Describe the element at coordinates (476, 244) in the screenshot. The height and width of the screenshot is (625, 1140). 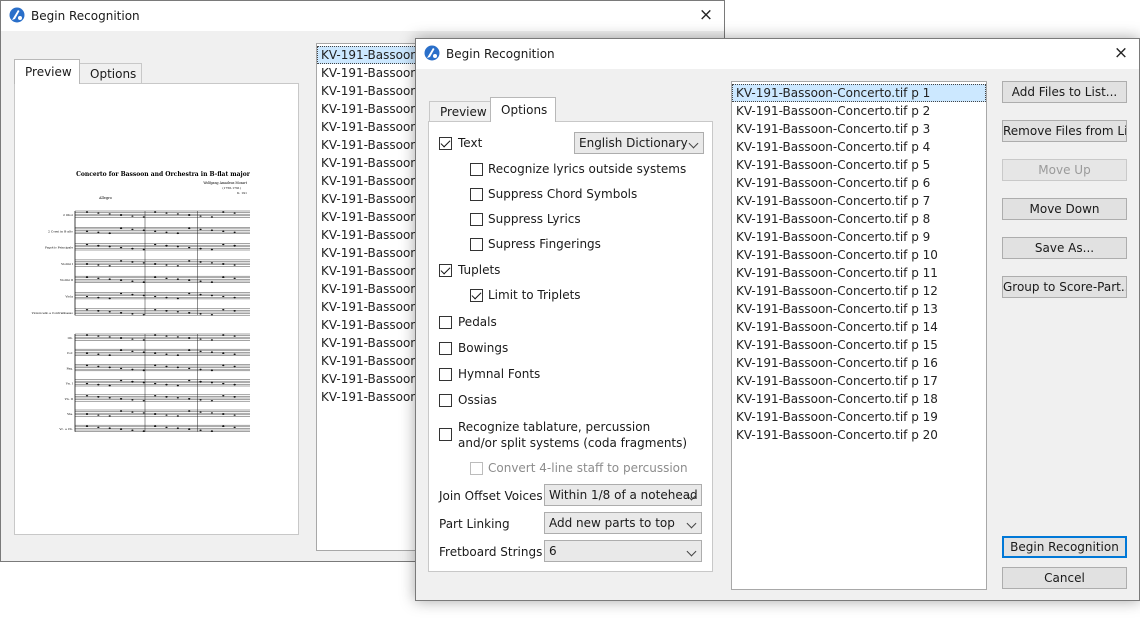
I see `supress-fingerings-checkbox` at that location.